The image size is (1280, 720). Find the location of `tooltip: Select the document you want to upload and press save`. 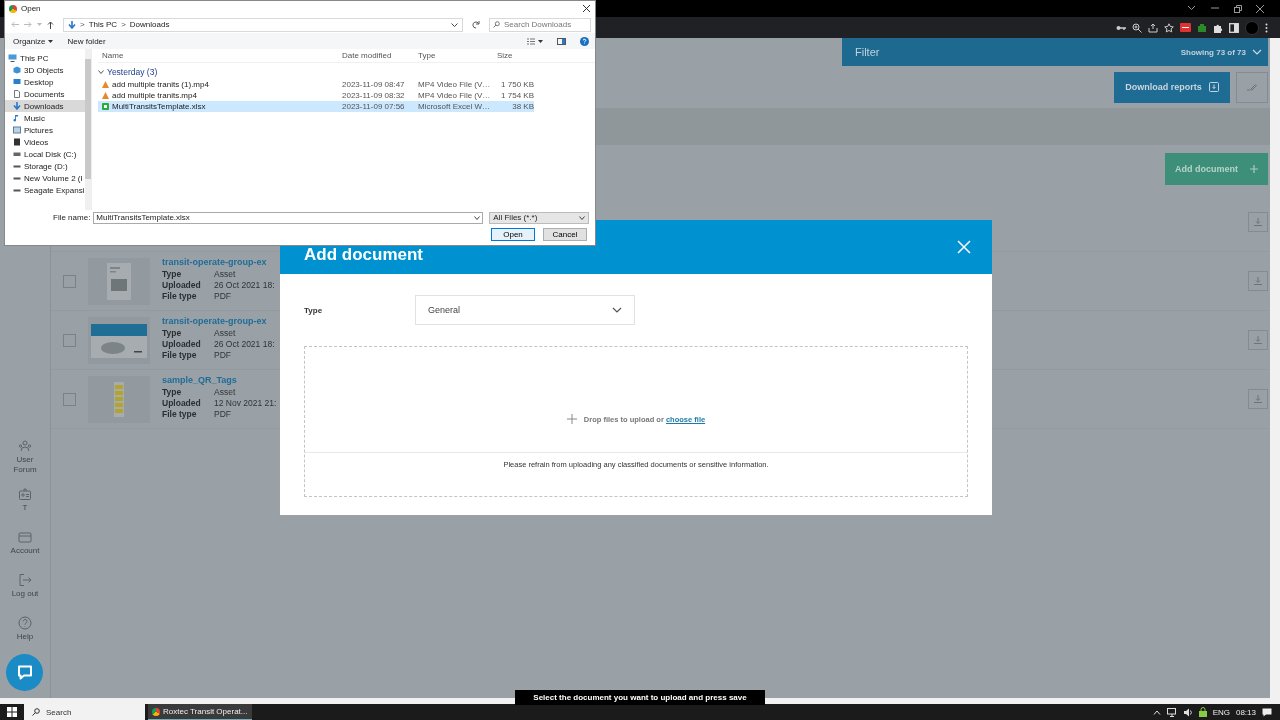

tooltip: Select the document you want to upload and press save is located at coordinates (640, 697).